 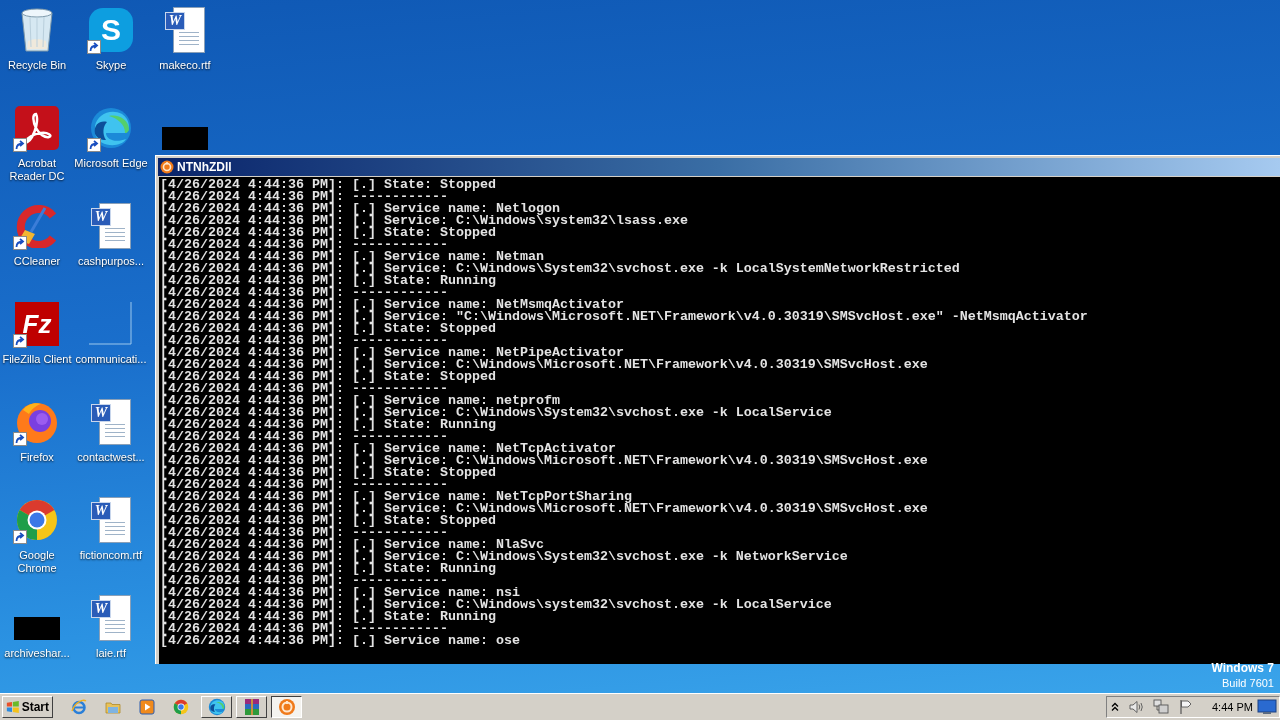 I want to click on desktop-icon-label: fictioncom.rtf, so click(x=111, y=555).